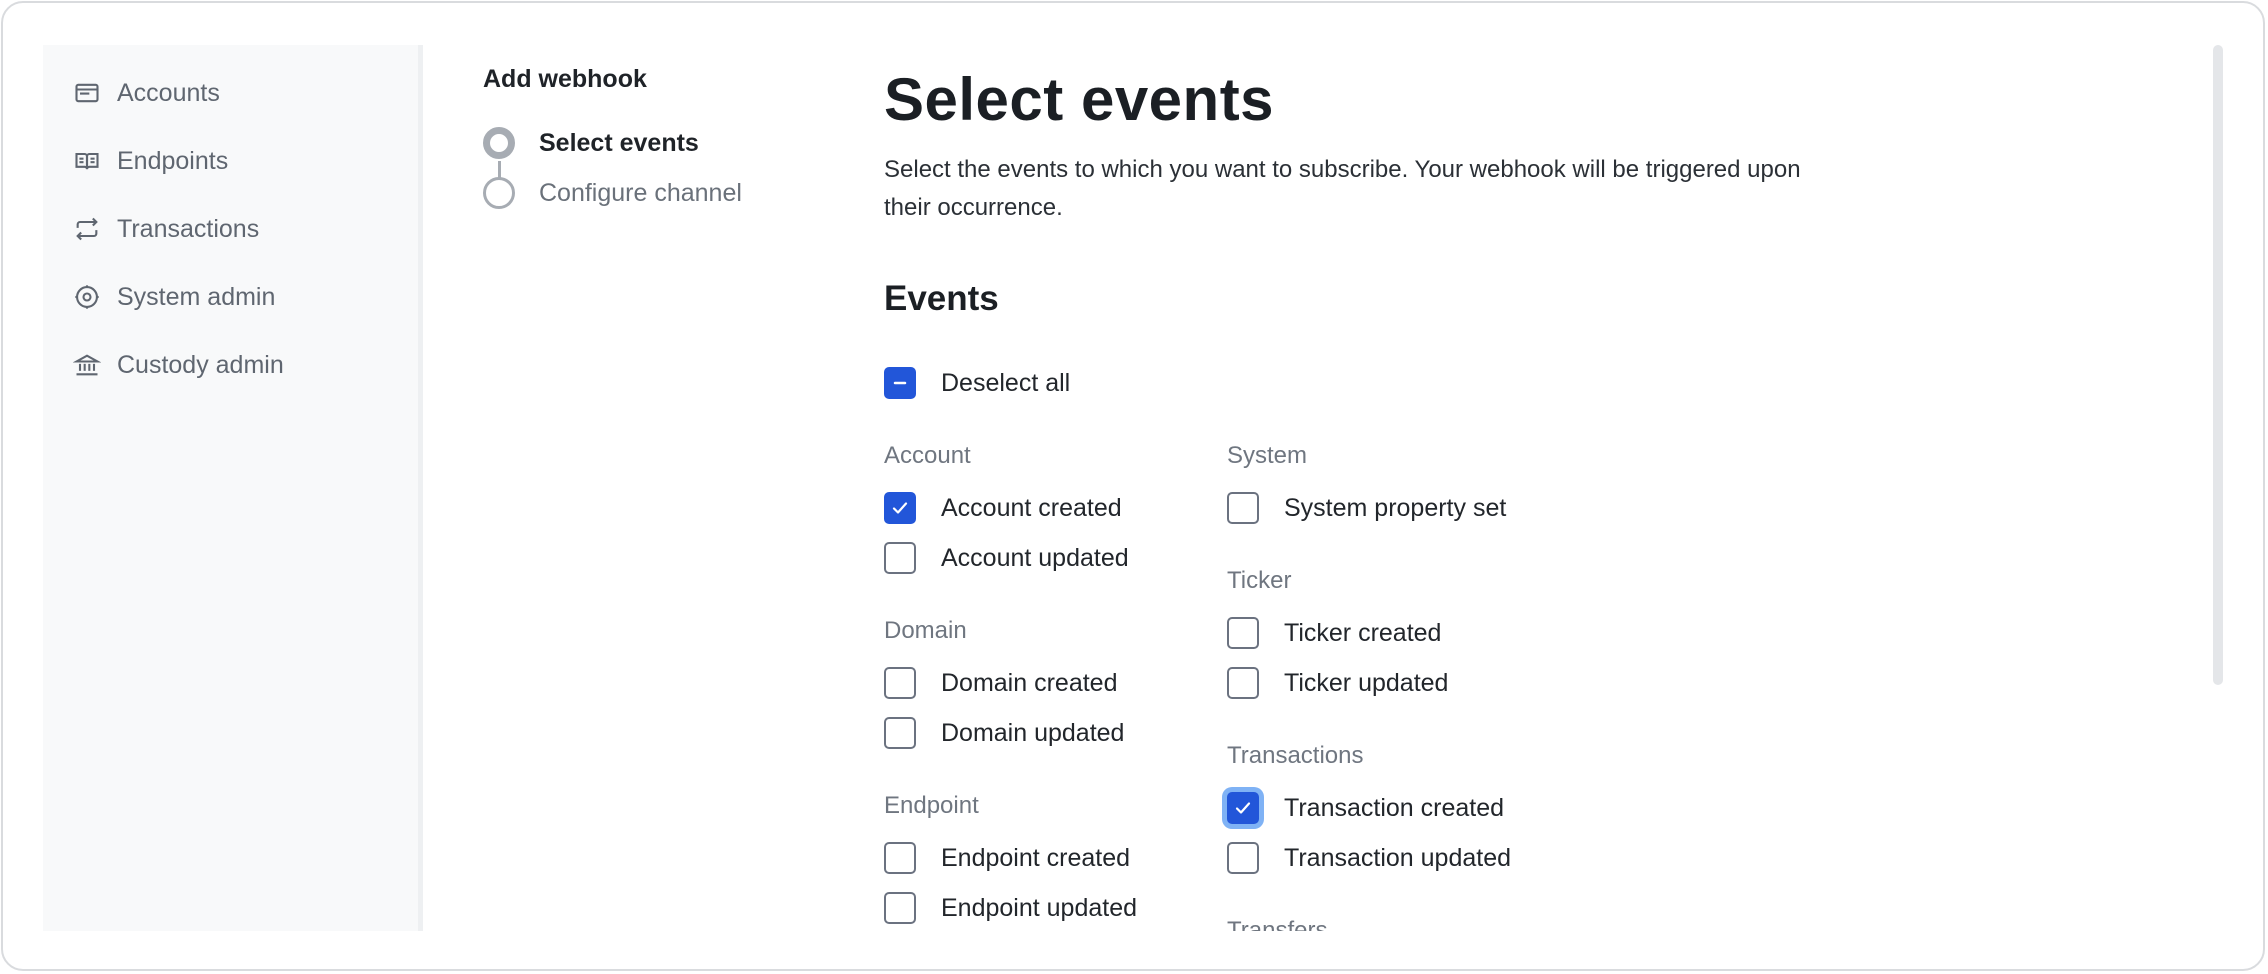 The image size is (2268, 974). I want to click on ticker-updated-checkbox, so click(1243, 683).